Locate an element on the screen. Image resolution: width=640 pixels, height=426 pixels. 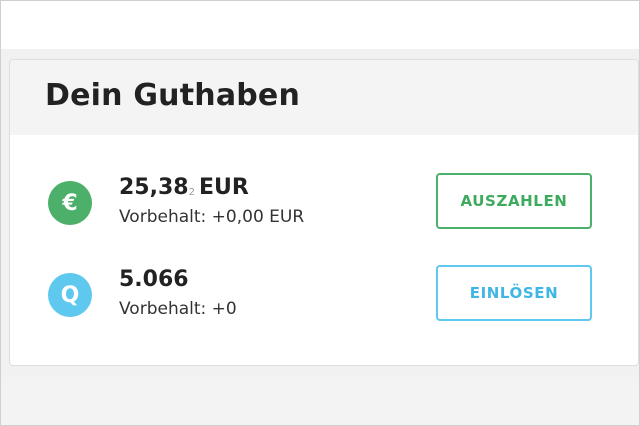
euro-amount-fraction: 2 is located at coordinates (191, 192).